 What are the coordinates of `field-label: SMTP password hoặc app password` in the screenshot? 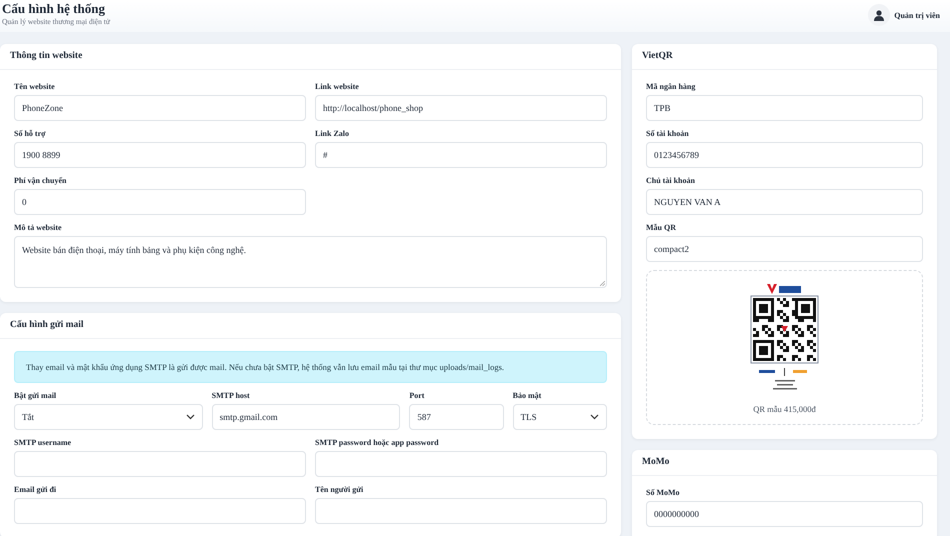 It's located at (377, 442).